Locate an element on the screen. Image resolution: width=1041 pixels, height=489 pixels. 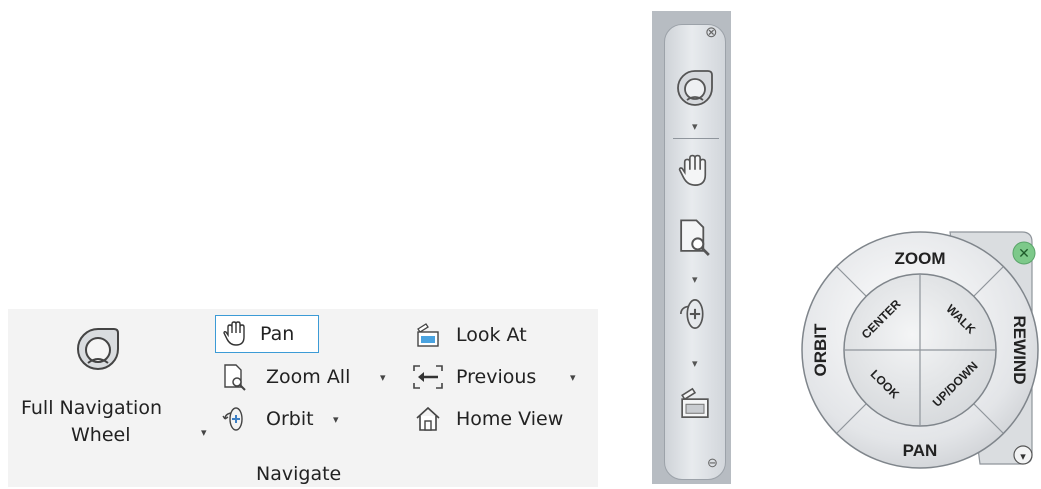
previous-dropdown-arrow: ▾ is located at coordinates (573, 377).